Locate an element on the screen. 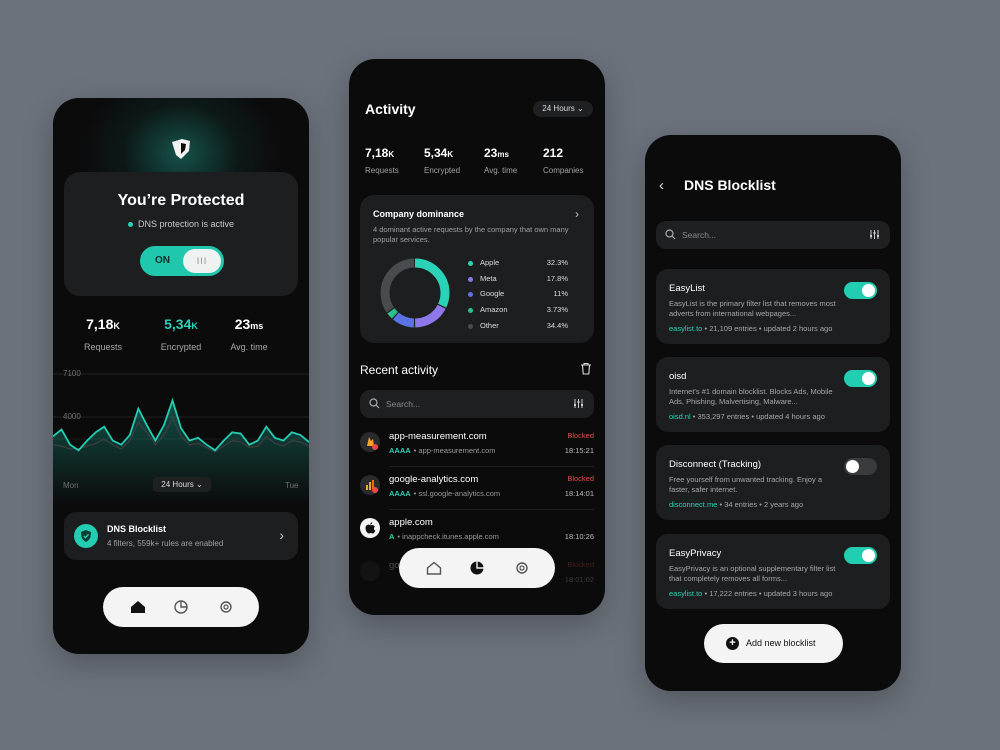 This screenshot has width=1000, height=750. y-tick-label: 4000 is located at coordinates (72, 416).